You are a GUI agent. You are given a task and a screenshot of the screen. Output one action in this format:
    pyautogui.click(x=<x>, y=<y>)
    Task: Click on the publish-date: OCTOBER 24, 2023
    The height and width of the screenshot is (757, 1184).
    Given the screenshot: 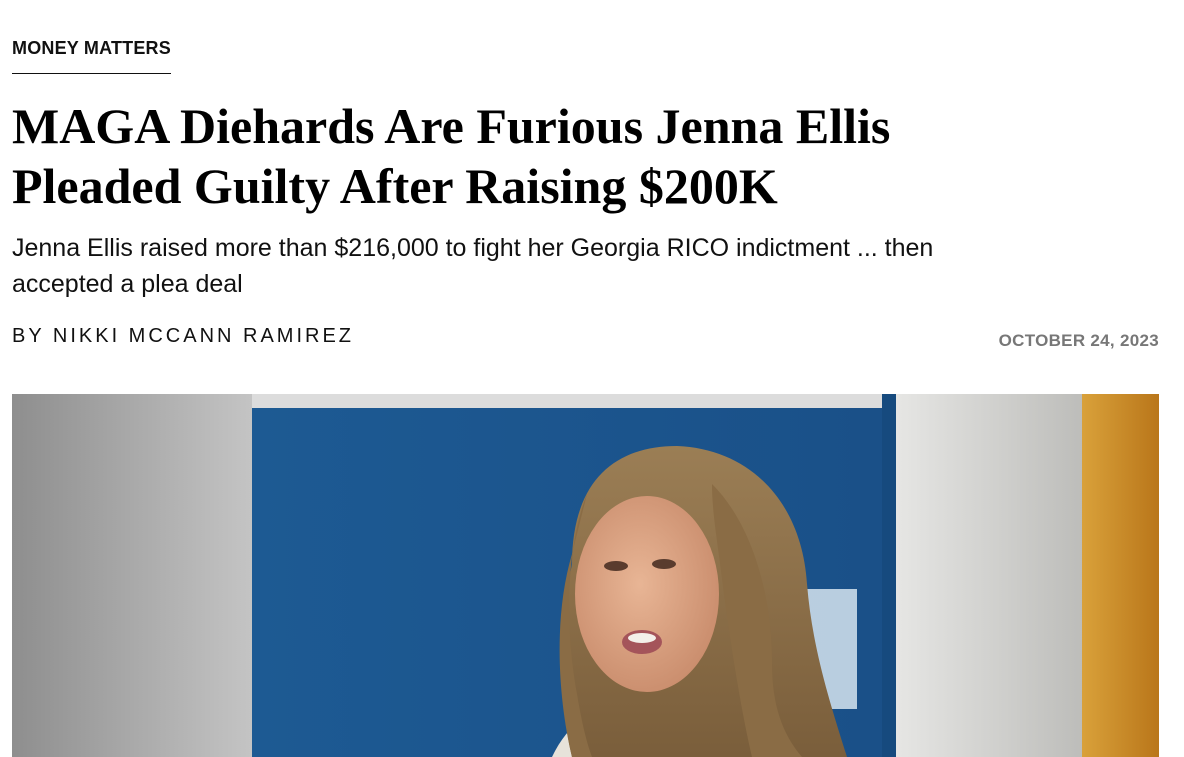 What is the action you would take?
    pyautogui.click(x=1078, y=340)
    